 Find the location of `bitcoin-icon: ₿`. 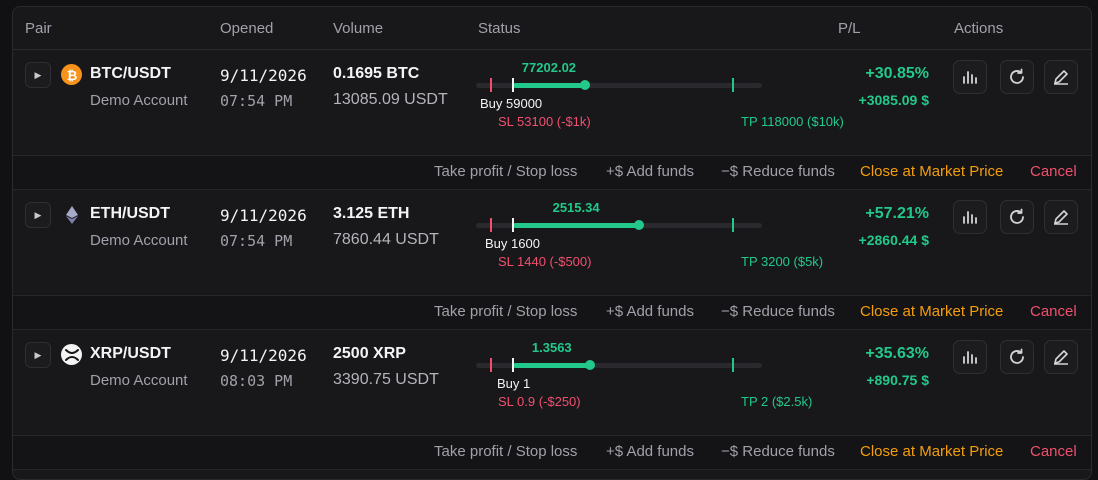

bitcoin-icon: ₿ is located at coordinates (71, 74).